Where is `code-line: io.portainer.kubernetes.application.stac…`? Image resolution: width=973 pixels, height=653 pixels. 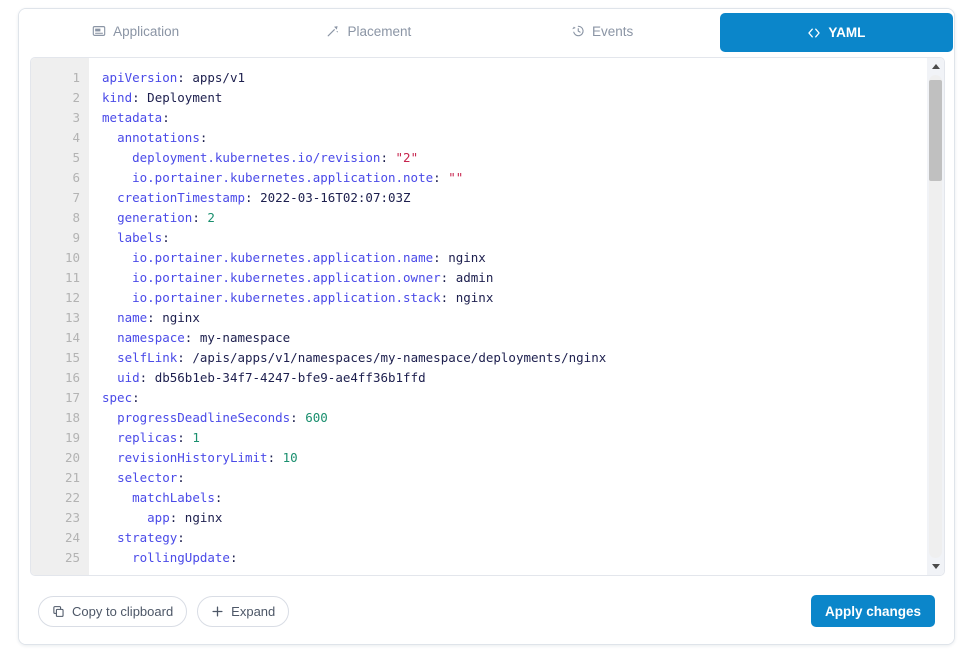
code-line: io.portainer.kubernetes.application.stac… is located at coordinates (514, 298).